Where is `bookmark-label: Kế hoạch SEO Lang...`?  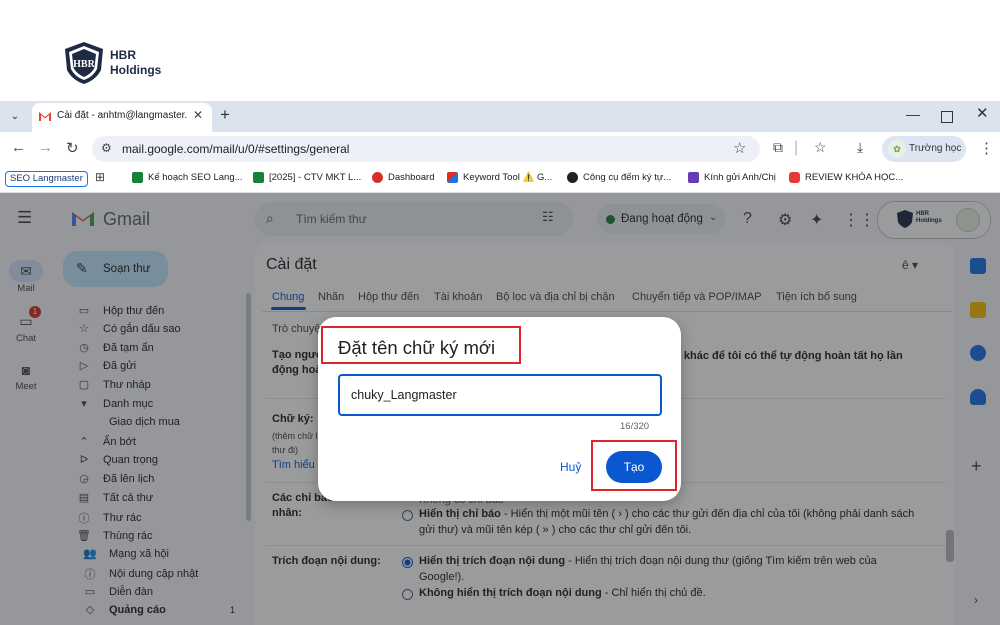 bookmark-label: Kế hoạch SEO Lang... is located at coordinates (195, 177).